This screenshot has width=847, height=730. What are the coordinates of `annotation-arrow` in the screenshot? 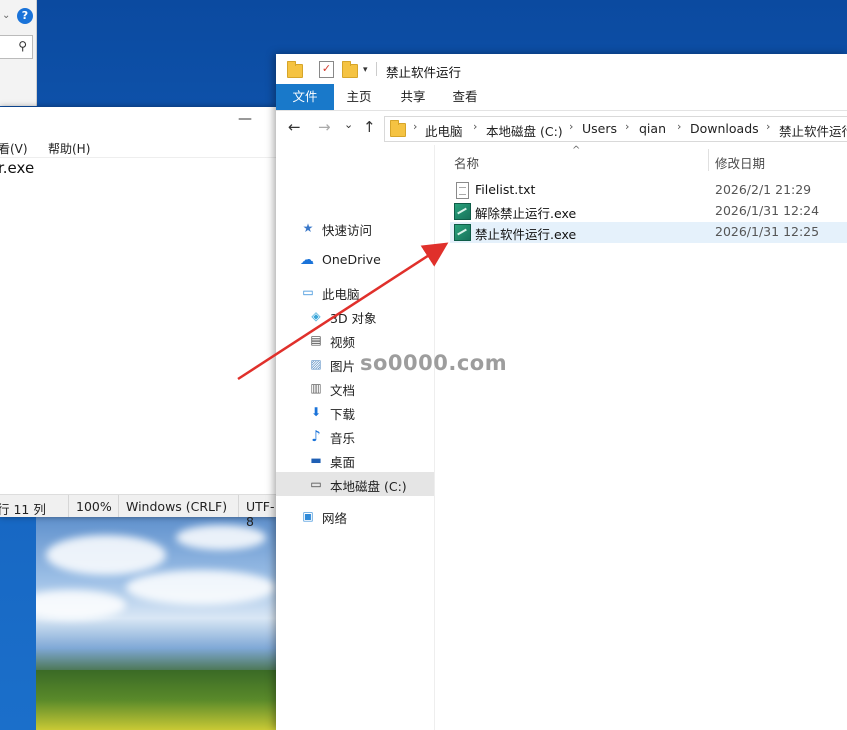 It's located at (343, 311).